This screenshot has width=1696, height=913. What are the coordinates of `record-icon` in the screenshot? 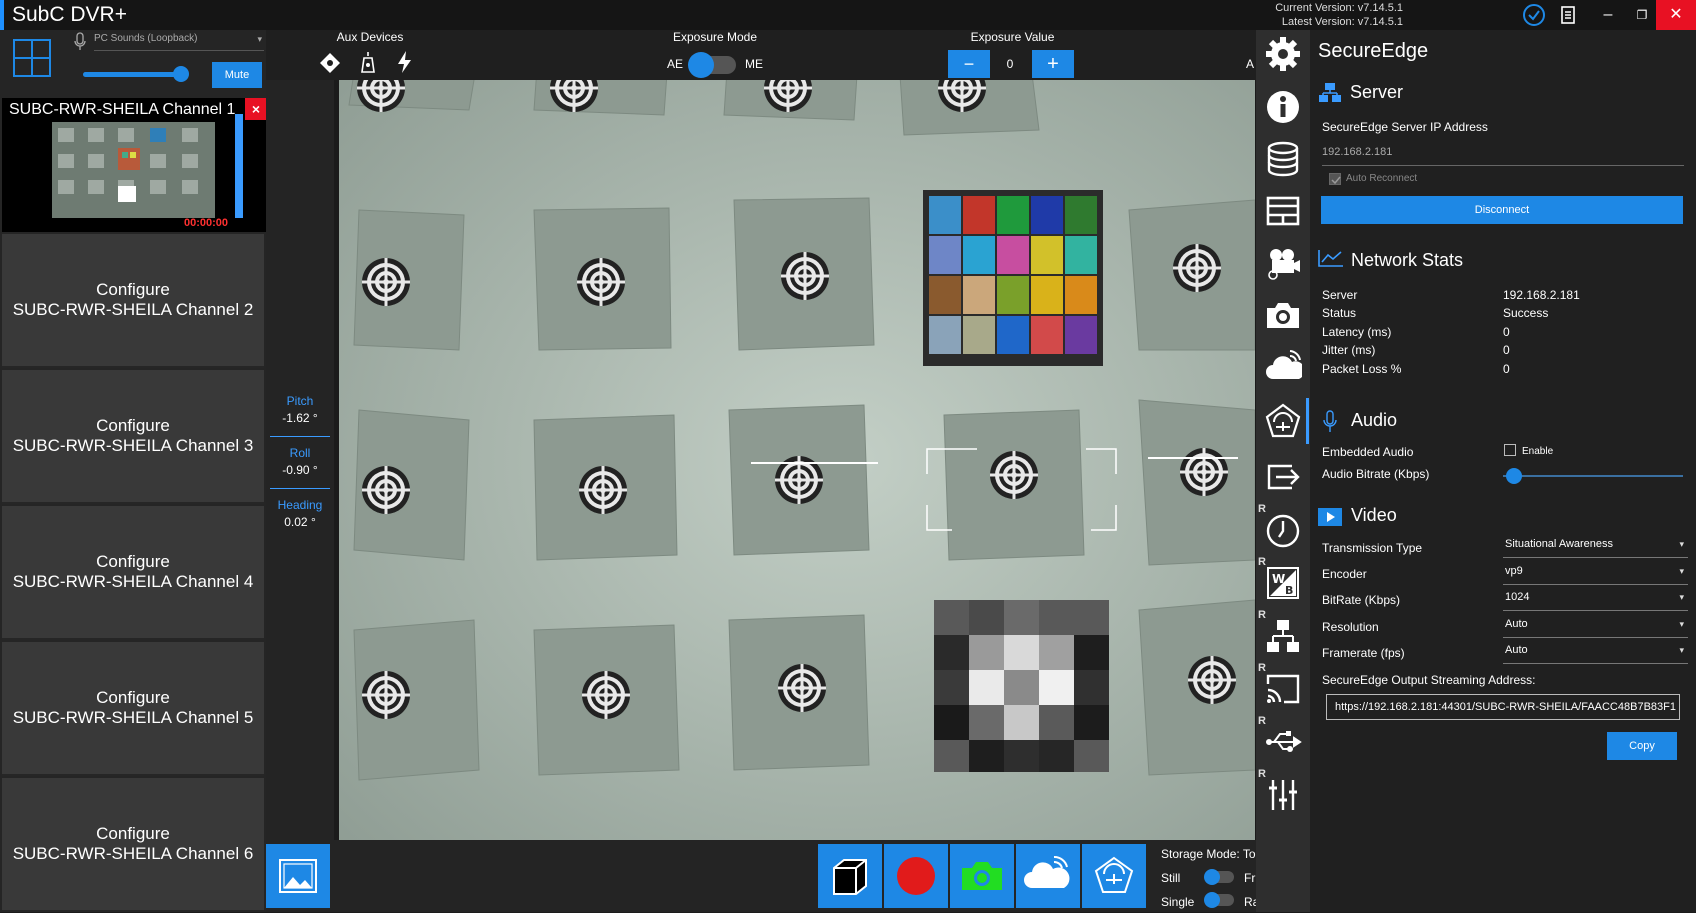 It's located at (916, 876).